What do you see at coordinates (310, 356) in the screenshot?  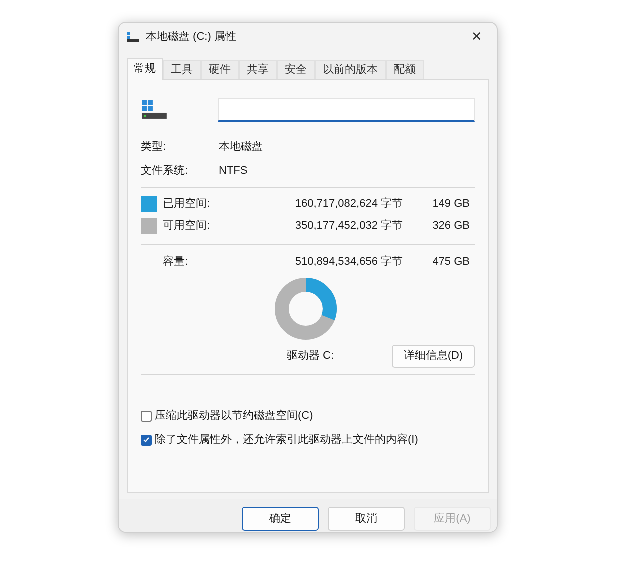 I see `drive-label: 驱动器 C:` at bounding box center [310, 356].